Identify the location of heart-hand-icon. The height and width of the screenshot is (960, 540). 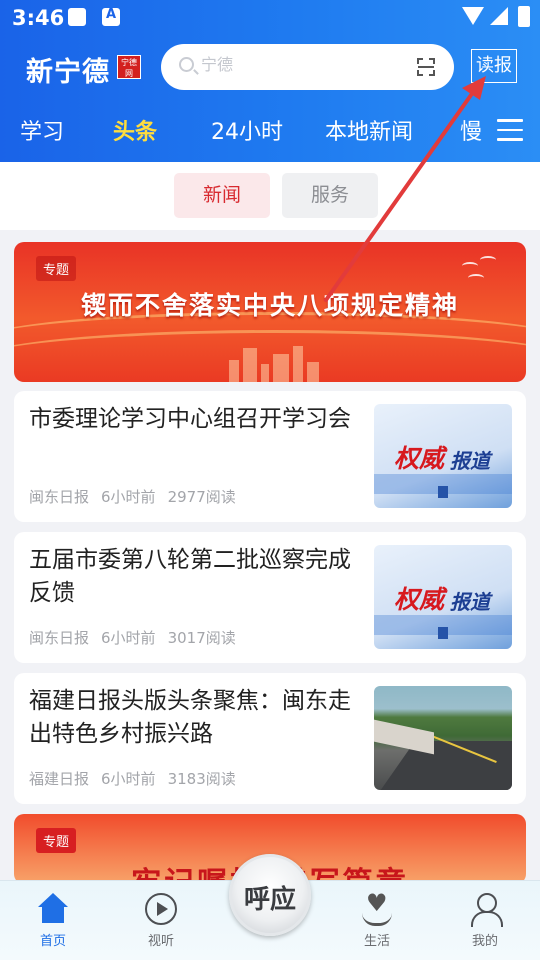
(377, 907).